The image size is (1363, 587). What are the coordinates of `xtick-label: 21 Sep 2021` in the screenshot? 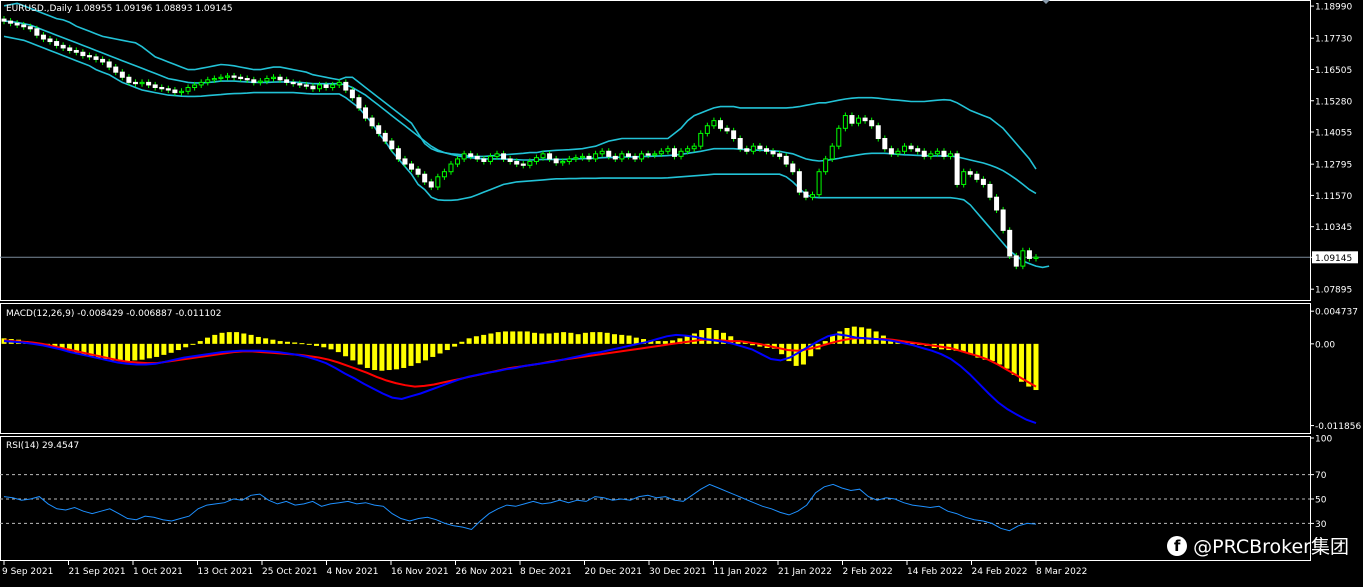 It's located at (97, 572).